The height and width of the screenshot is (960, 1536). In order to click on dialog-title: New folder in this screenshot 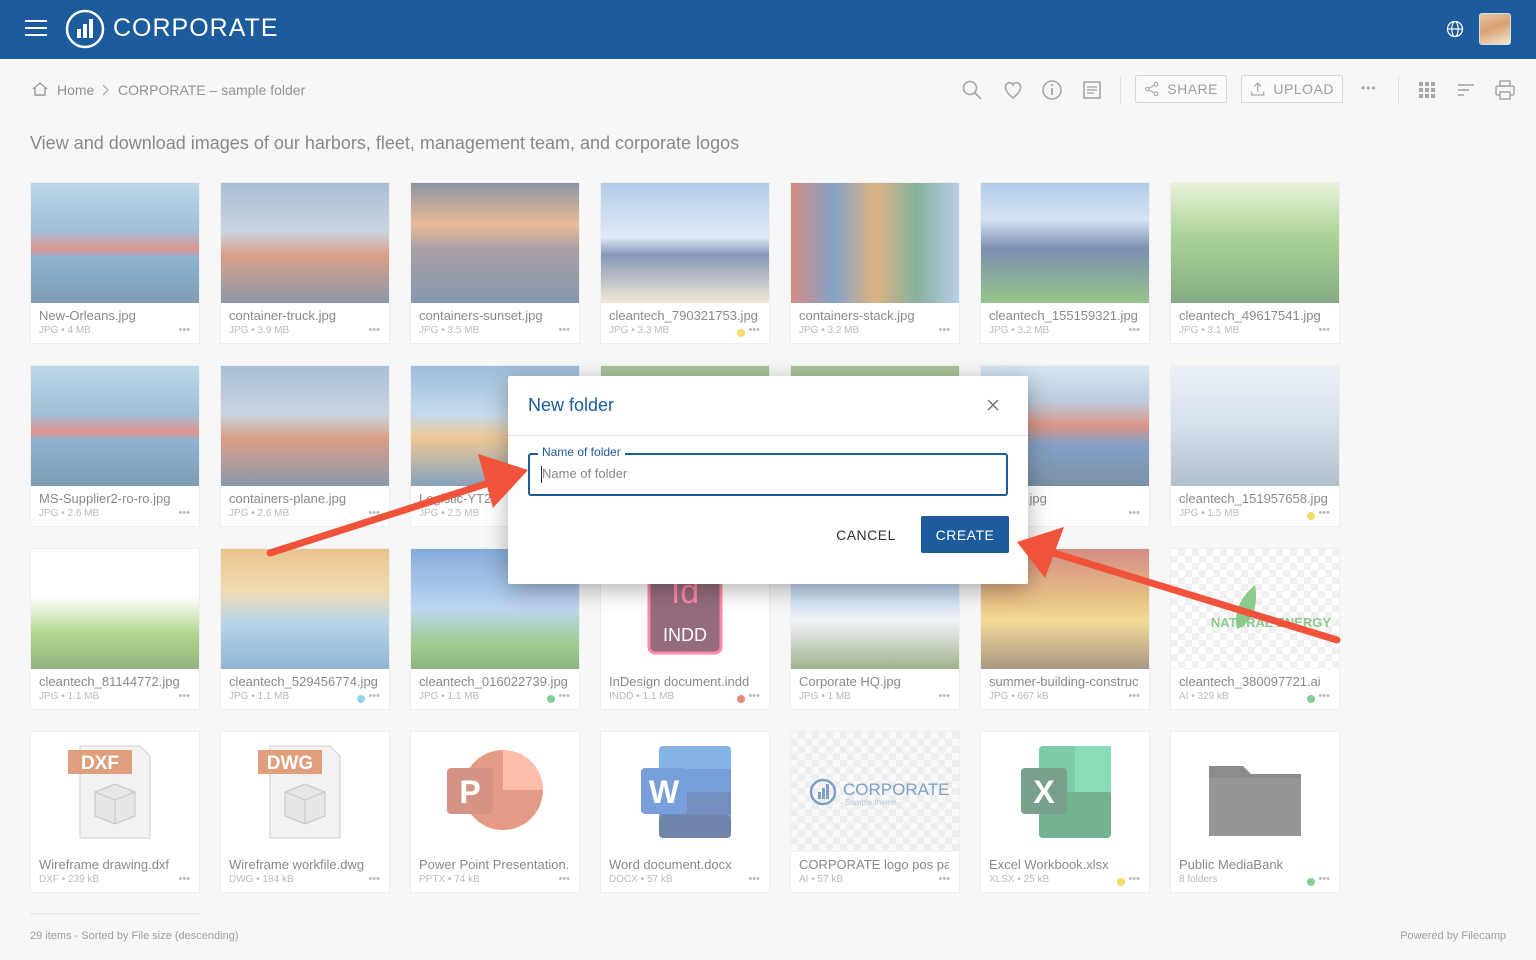, I will do `click(571, 405)`.